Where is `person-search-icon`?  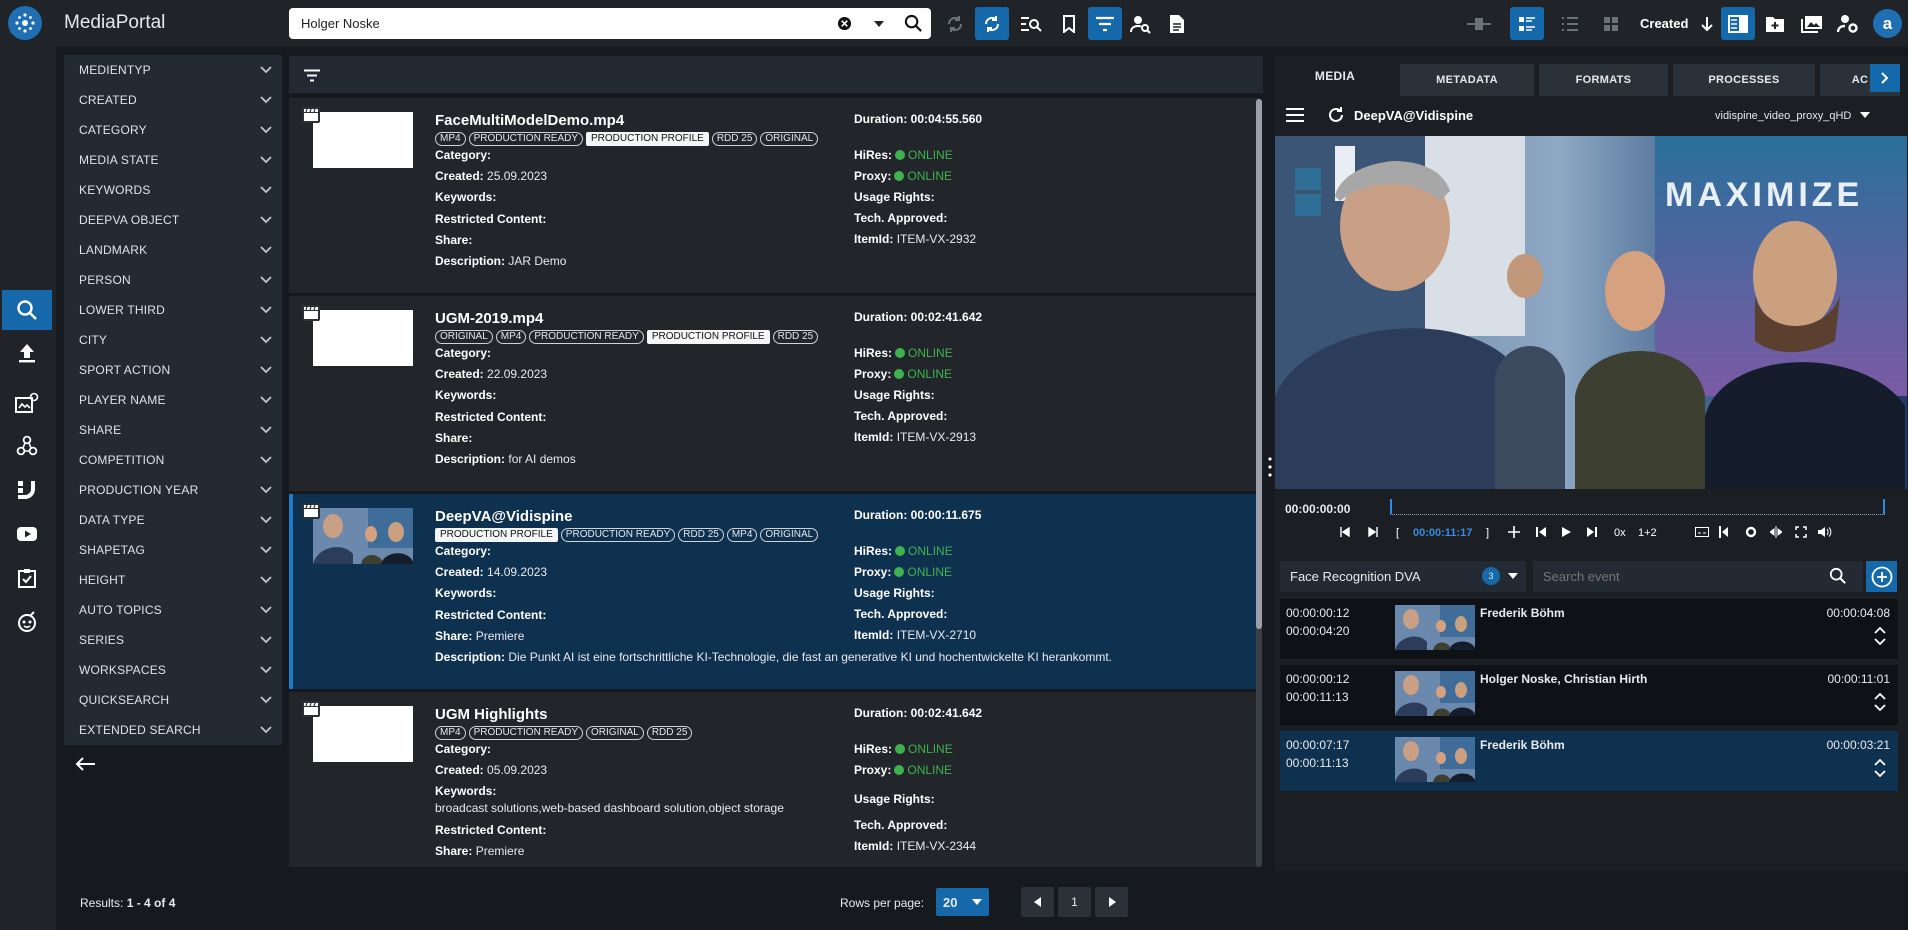 person-search-icon is located at coordinates (1141, 23).